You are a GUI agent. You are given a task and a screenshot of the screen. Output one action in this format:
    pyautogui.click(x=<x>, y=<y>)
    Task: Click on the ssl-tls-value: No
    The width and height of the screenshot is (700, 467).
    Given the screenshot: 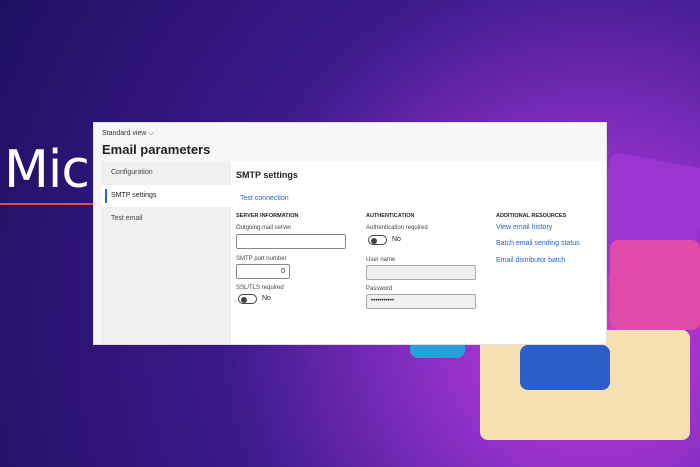 What is the action you would take?
    pyautogui.click(x=266, y=298)
    